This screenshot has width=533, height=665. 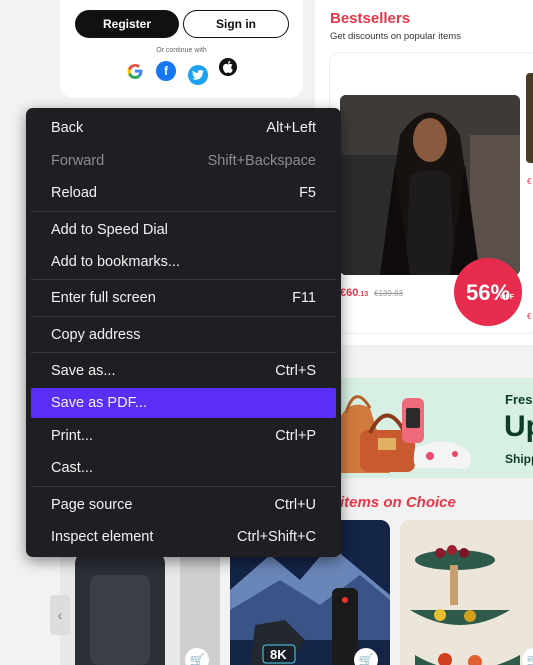 I want to click on bestsellers-subtitle: Get discounts on popular items, so click(x=395, y=36).